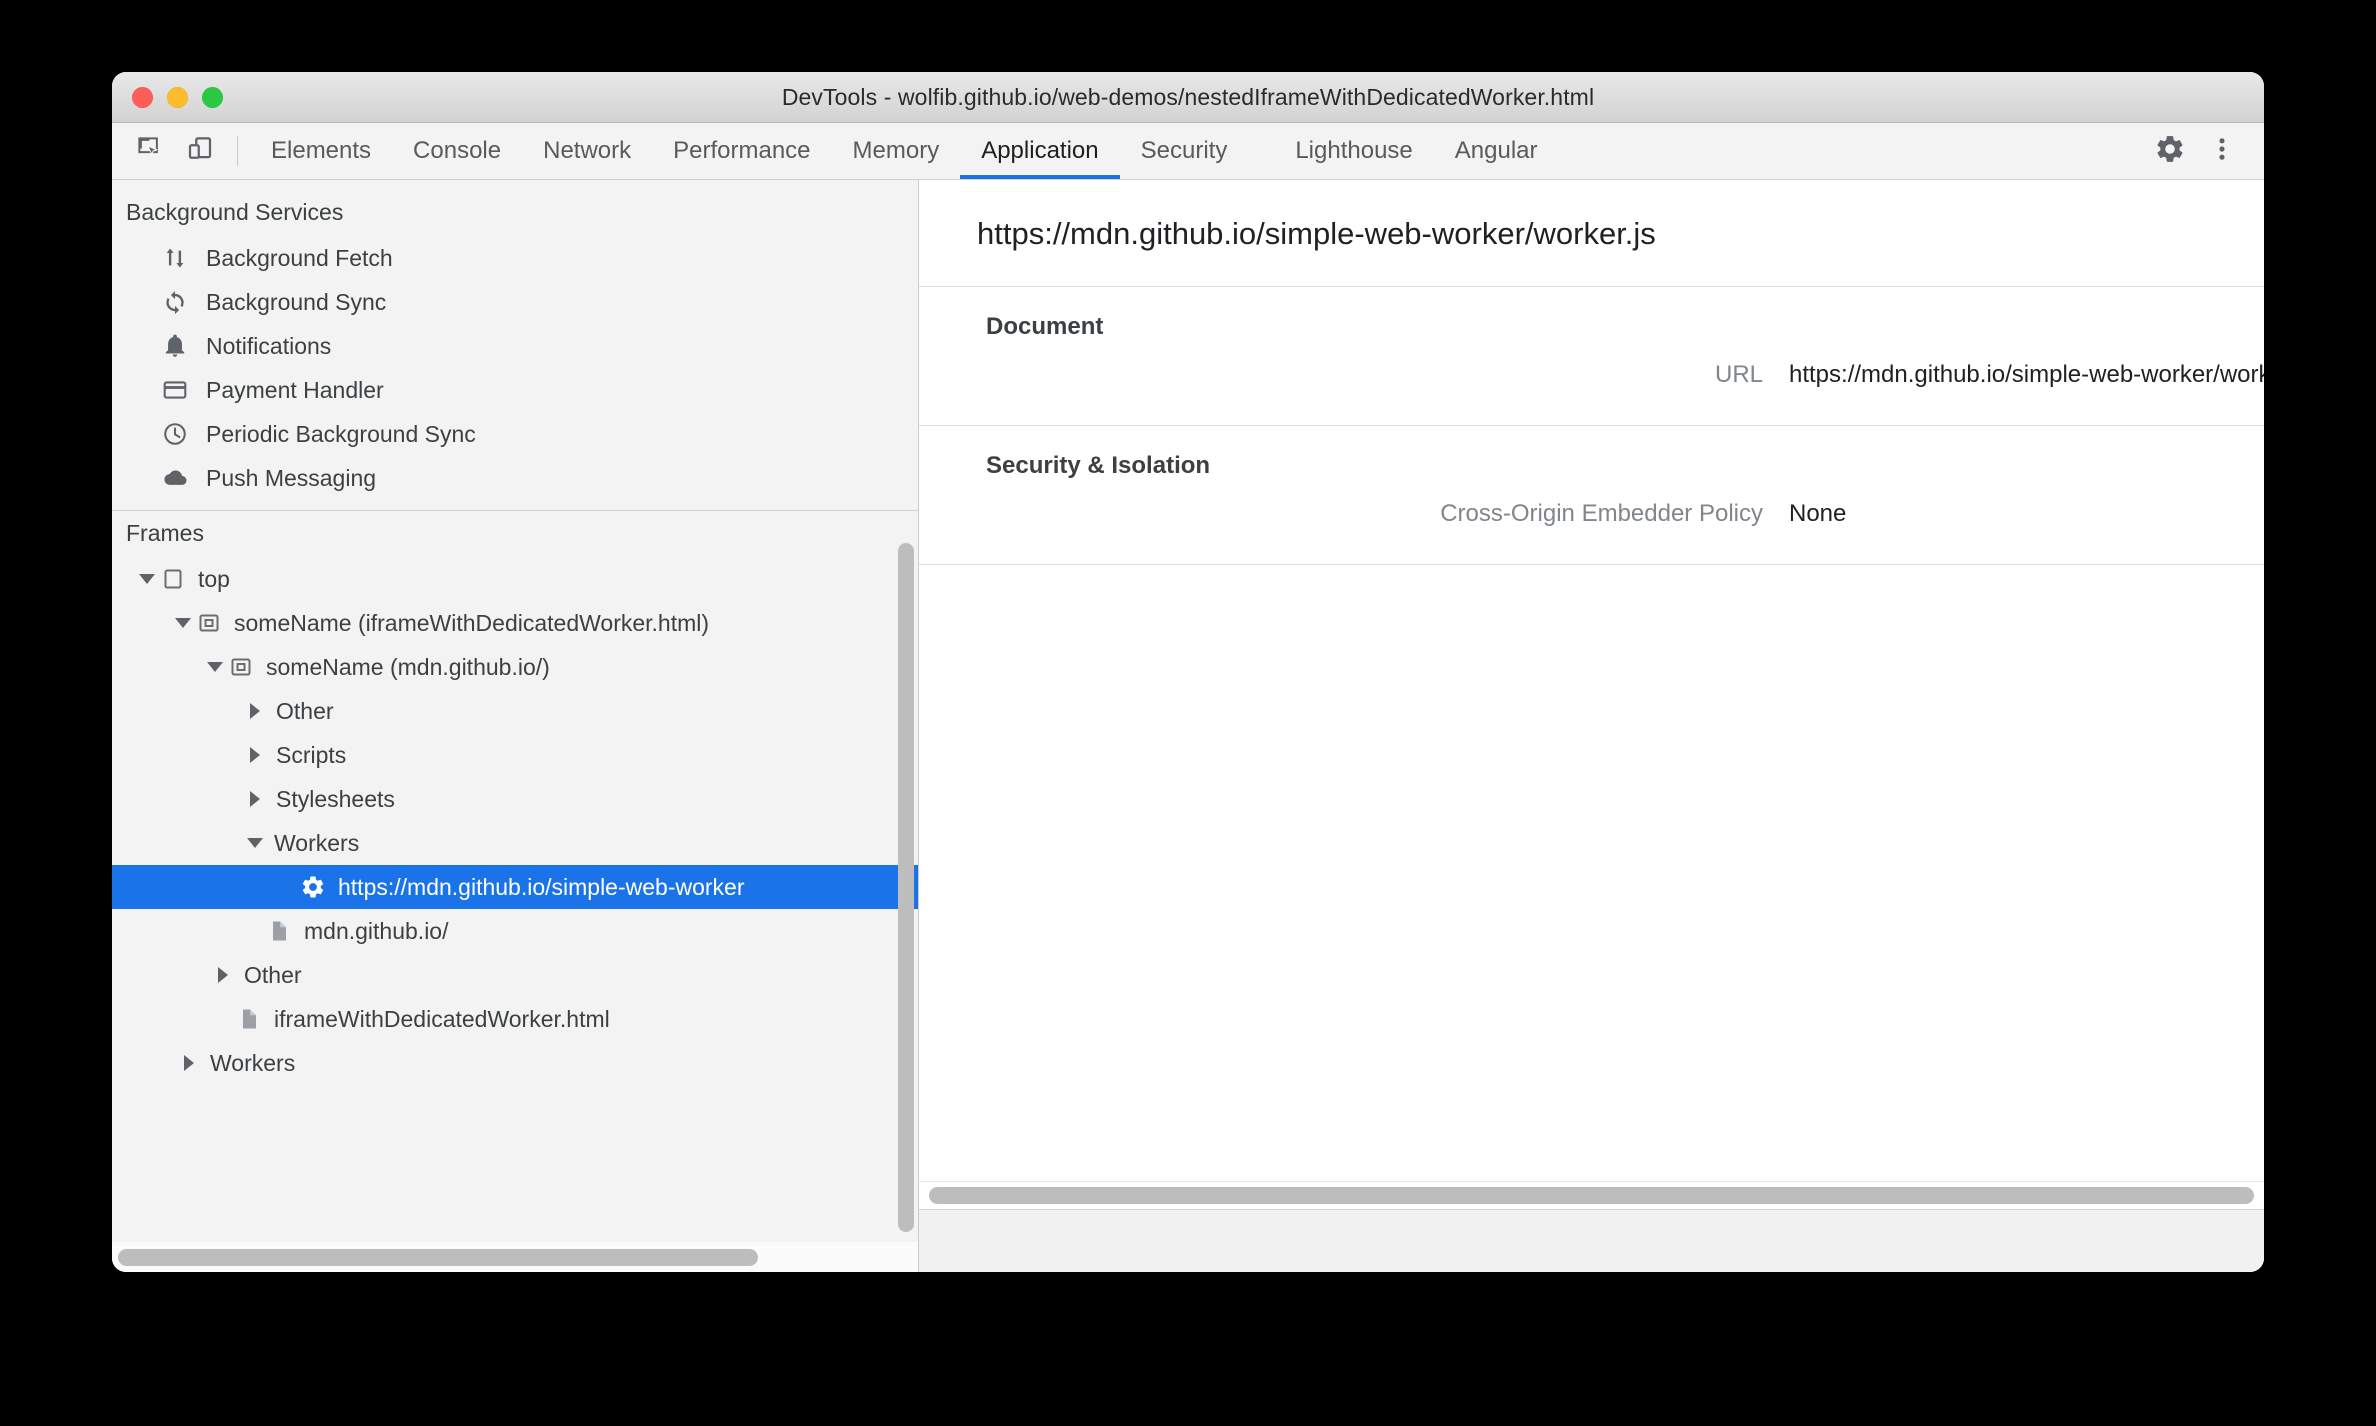 The width and height of the screenshot is (2376, 1426). What do you see at coordinates (515, 975) in the screenshot?
I see `tree-row-other-outer: Other` at bounding box center [515, 975].